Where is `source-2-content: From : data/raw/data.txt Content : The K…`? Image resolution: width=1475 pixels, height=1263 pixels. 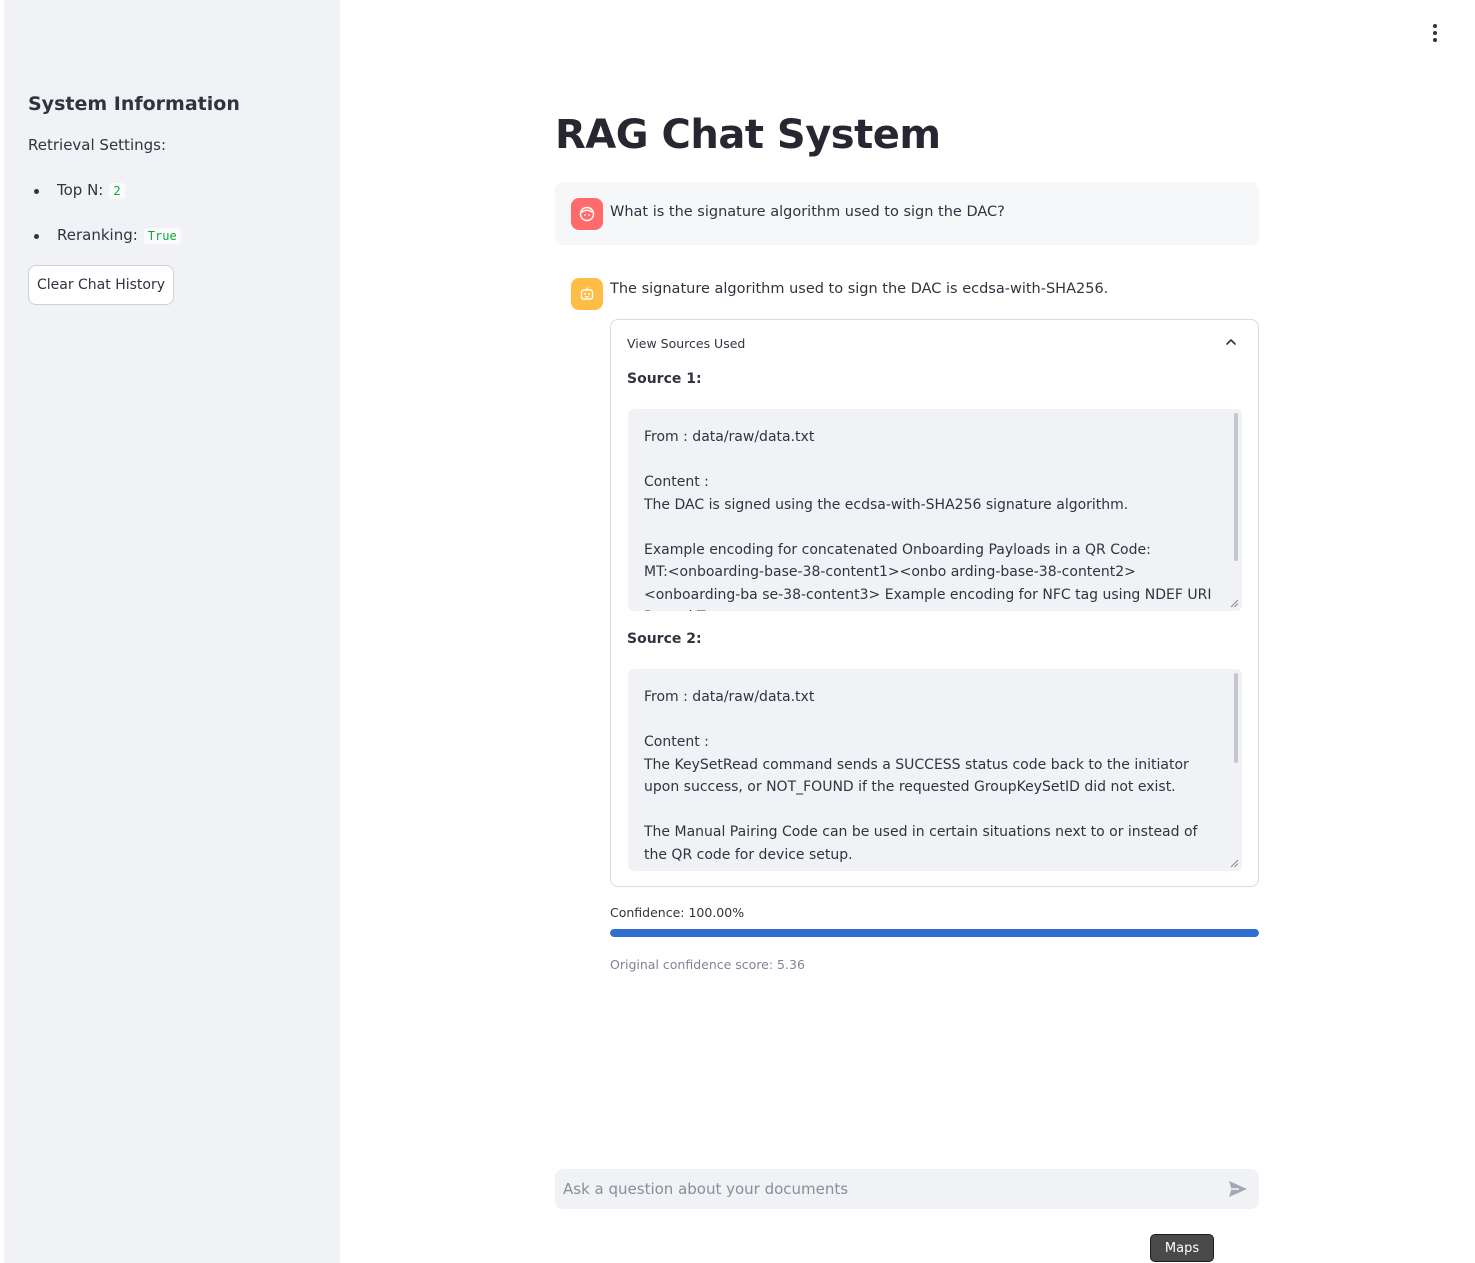 source-2-content: From : data/raw/data.txt Content : The K… is located at coordinates (921, 776).